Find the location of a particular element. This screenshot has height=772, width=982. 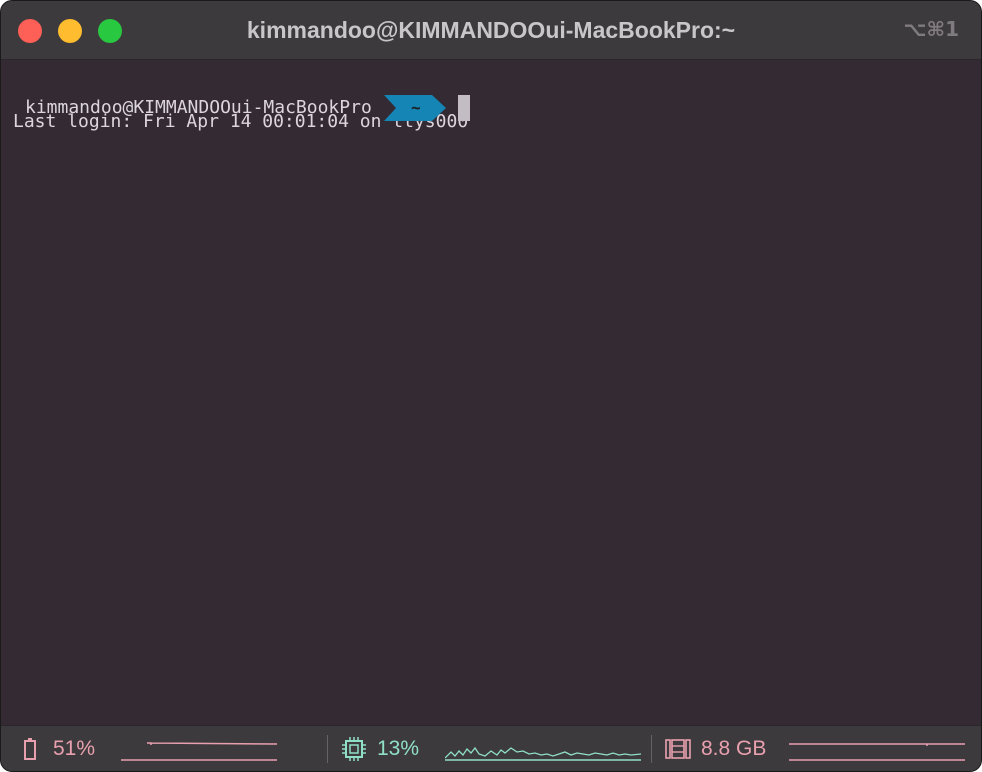

prompt-directory: ~ is located at coordinates (415, 107).